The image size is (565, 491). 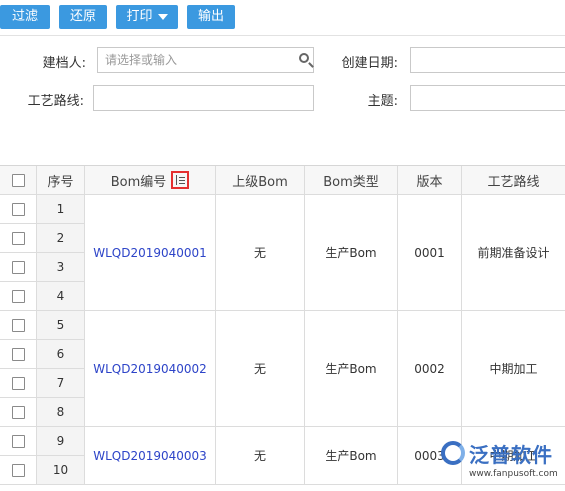 What do you see at coordinates (351, 180) in the screenshot?
I see `header-bom-type: Bom类型` at bounding box center [351, 180].